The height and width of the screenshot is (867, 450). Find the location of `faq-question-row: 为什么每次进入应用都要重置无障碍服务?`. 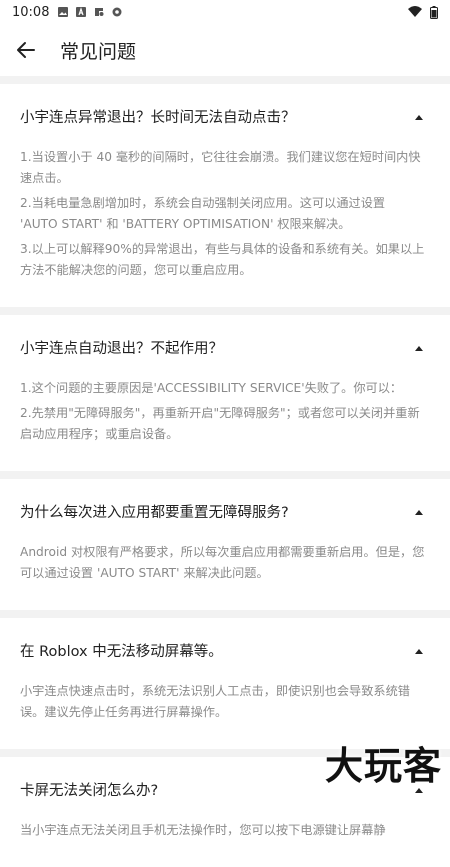

faq-question-row: 为什么每次进入应用都要重置无障碍服务? is located at coordinates (223, 511).